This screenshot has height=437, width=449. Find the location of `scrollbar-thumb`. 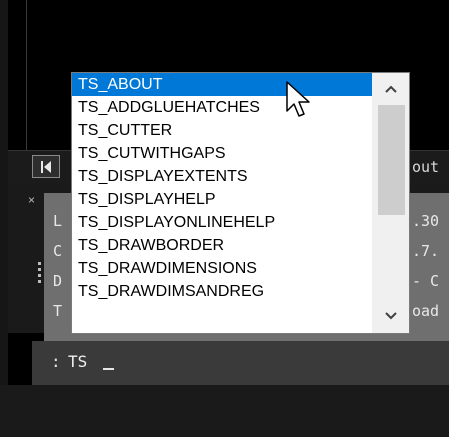

scrollbar-thumb is located at coordinates (391, 160).